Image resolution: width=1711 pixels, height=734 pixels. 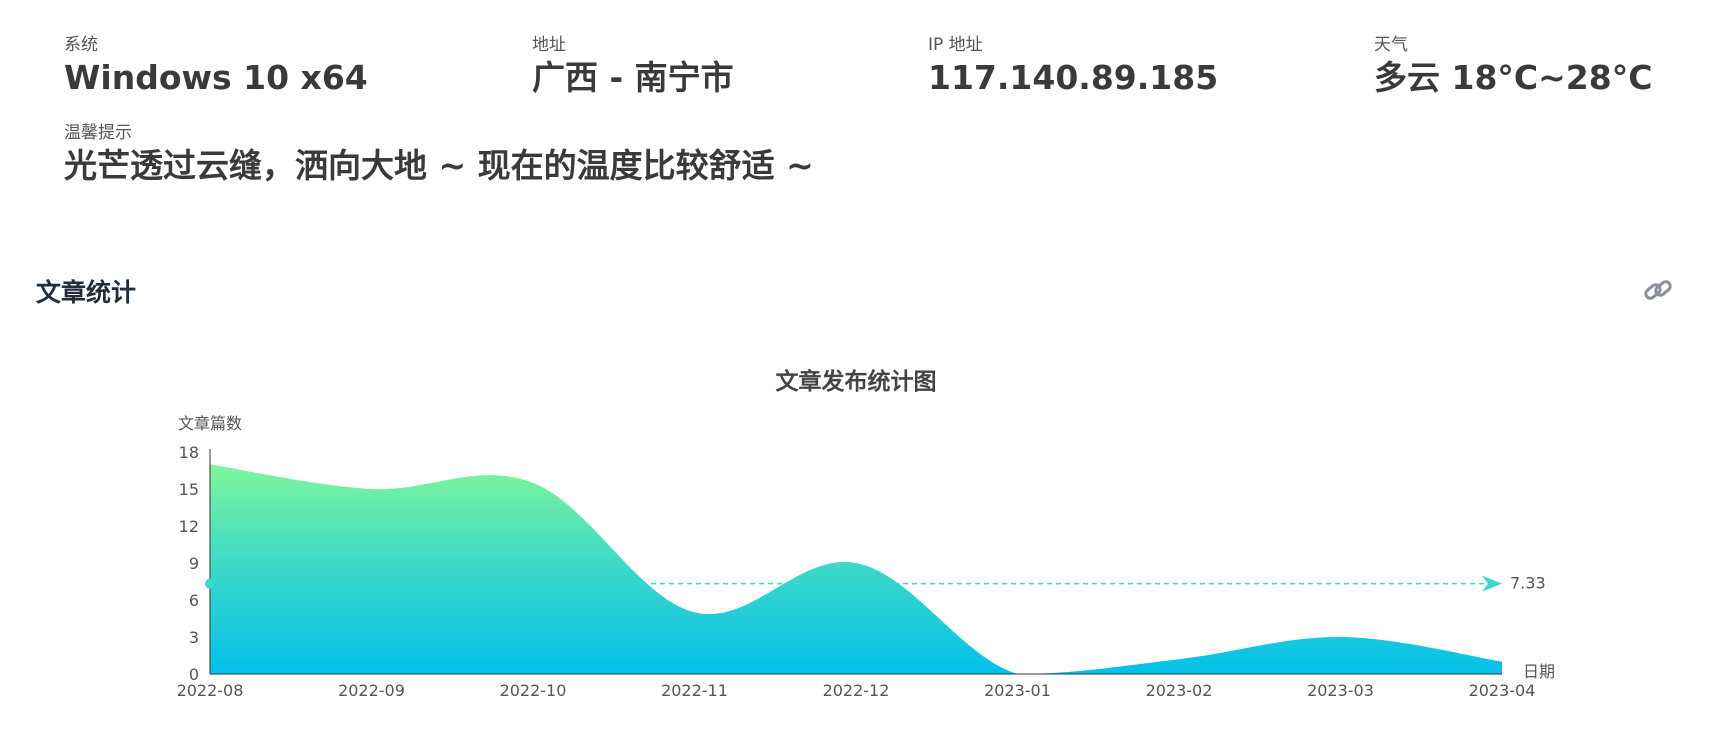 I want to click on address-info: 地址 广西 - 南宁市, so click(x=633, y=66).